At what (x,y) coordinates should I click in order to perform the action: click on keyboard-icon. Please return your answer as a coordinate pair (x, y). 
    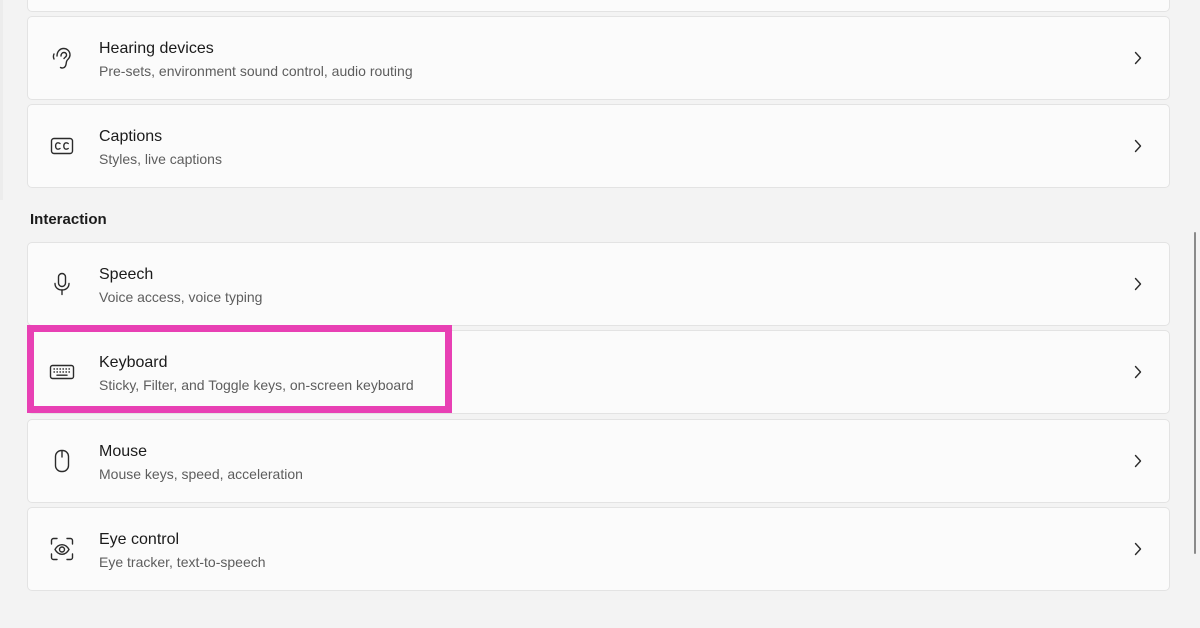
    Looking at the image, I should click on (62, 372).